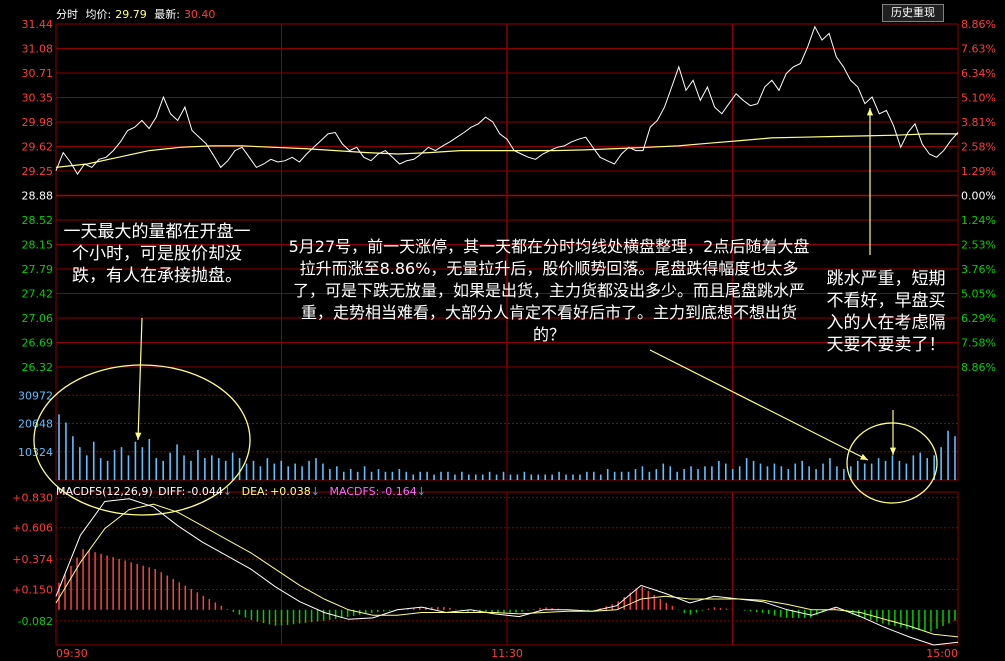  What do you see at coordinates (421, 491) in the screenshot?
I see `macdfs-down-icon: ↓` at bounding box center [421, 491].